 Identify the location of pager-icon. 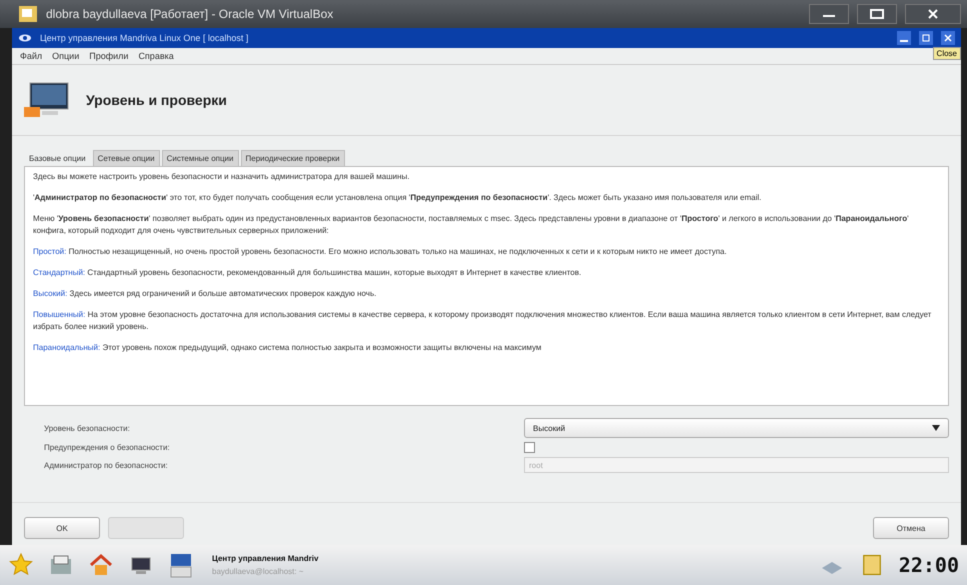
(181, 565).